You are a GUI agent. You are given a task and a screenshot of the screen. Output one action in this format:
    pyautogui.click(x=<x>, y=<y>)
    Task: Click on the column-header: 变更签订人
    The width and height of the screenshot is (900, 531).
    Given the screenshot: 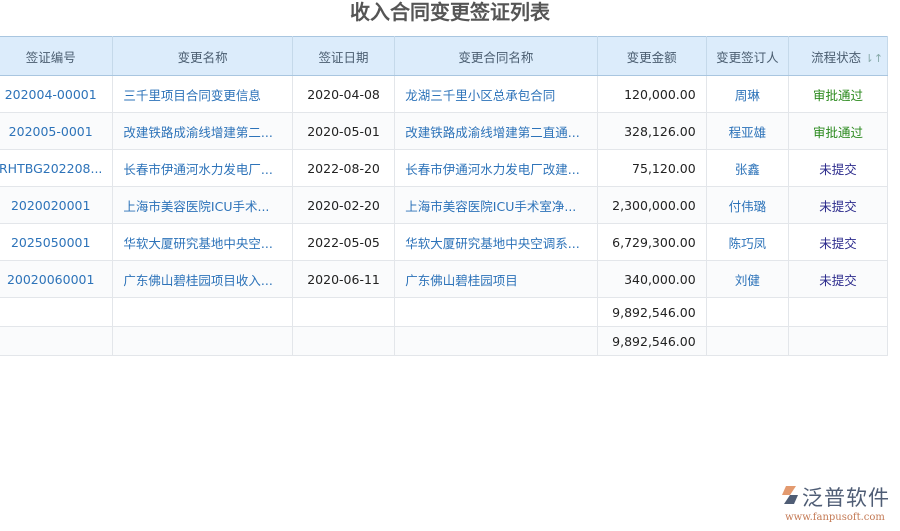 What is the action you would take?
    pyautogui.click(x=747, y=56)
    